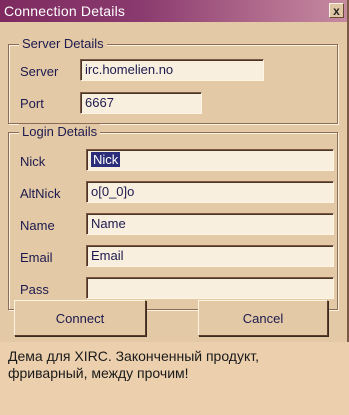 This screenshot has width=349, height=415. Describe the element at coordinates (210, 160) in the screenshot. I see `nick-input: Nick` at that location.